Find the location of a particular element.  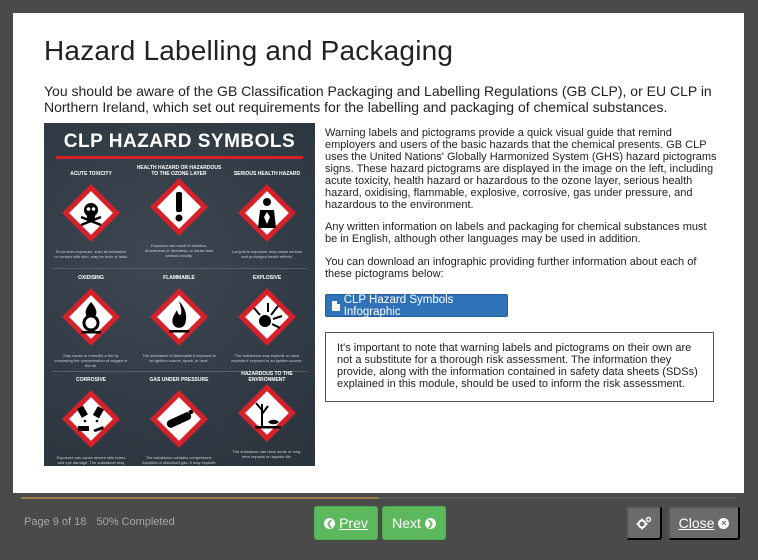

skull-crossbones-icon is located at coordinates (91, 213).